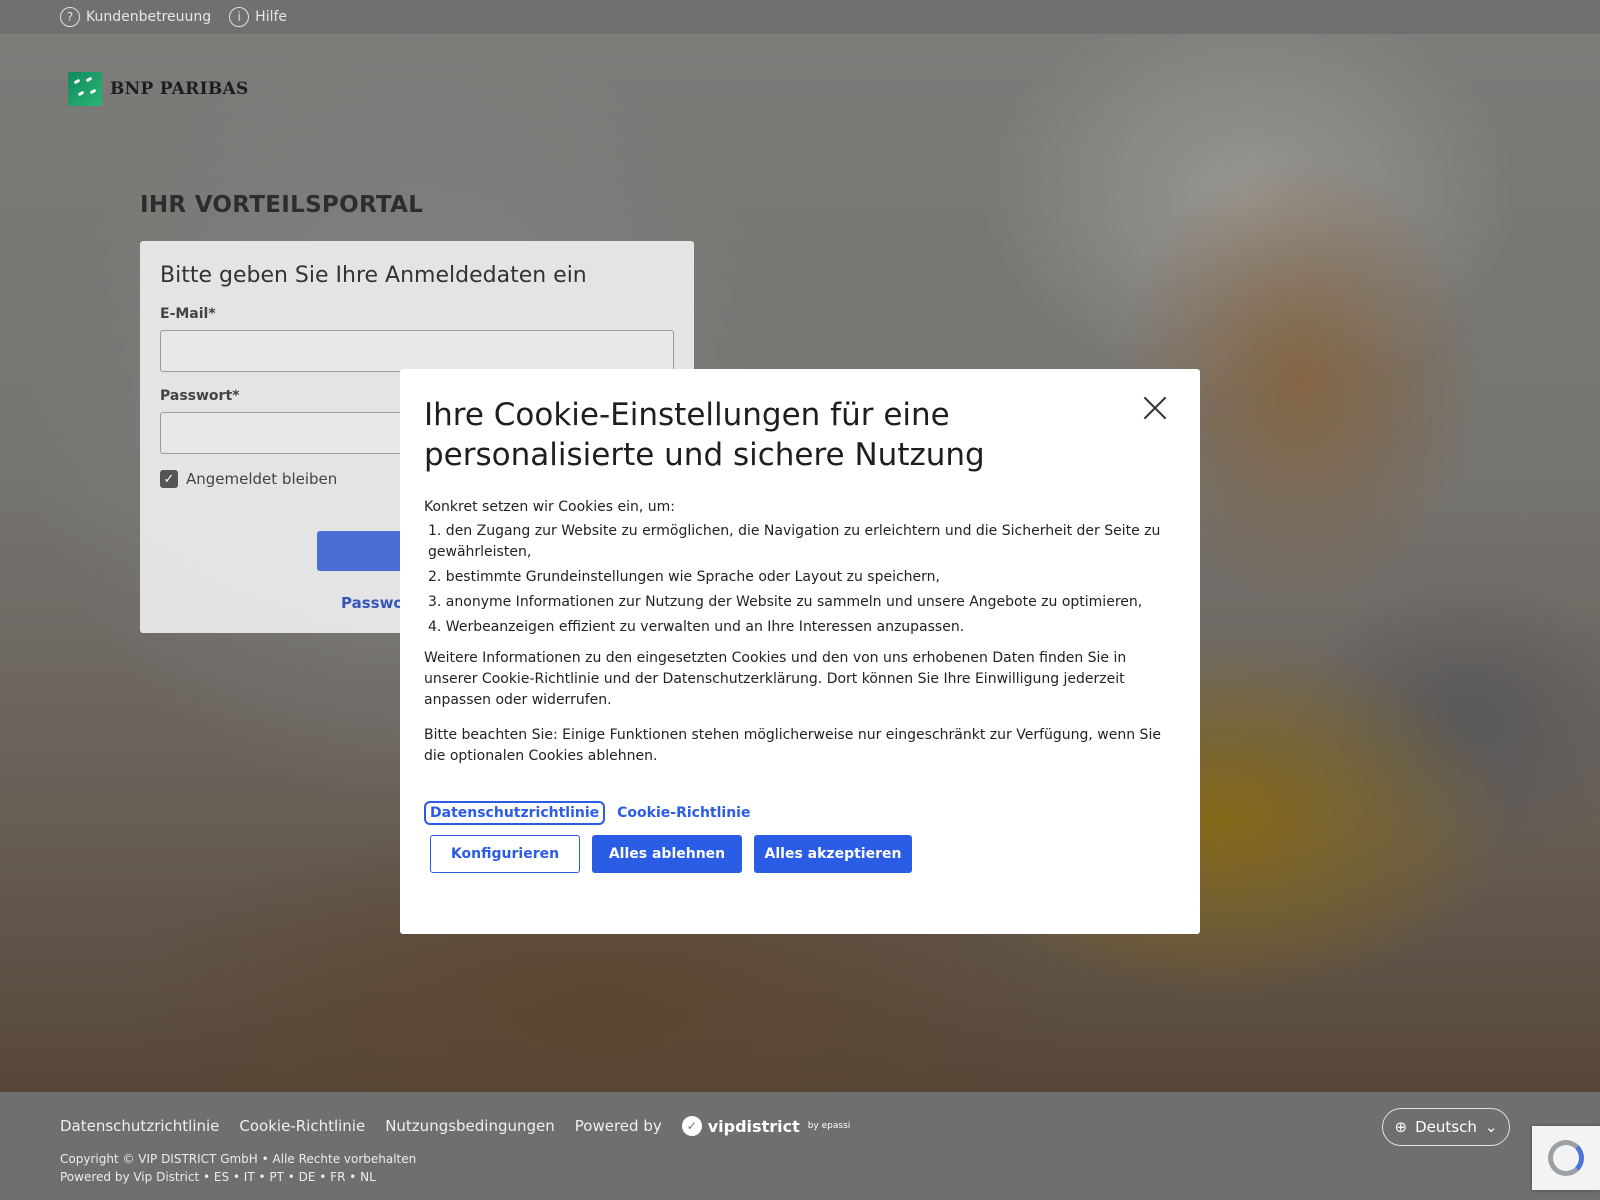 This screenshot has height=1200, width=1600. I want to click on language-label: Deutsch, so click(1446, 1127).